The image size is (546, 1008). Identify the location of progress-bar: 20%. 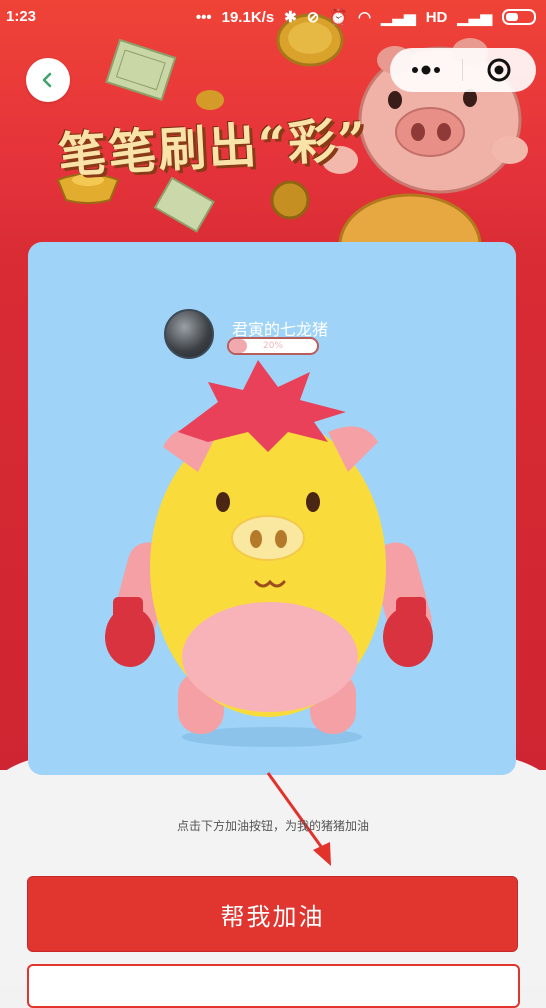
(273, 346).